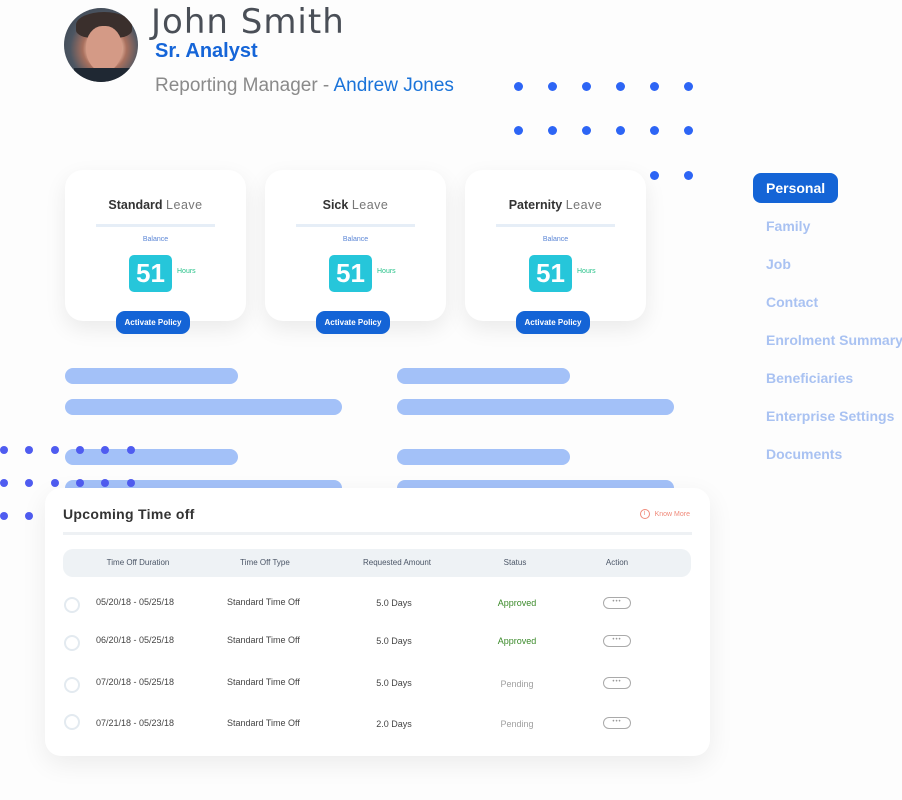 This screenshot has width=902, height=800. Describe the element at coordinates (335, 205) in the screenshot. I see `leave-type: Sick` at that location.